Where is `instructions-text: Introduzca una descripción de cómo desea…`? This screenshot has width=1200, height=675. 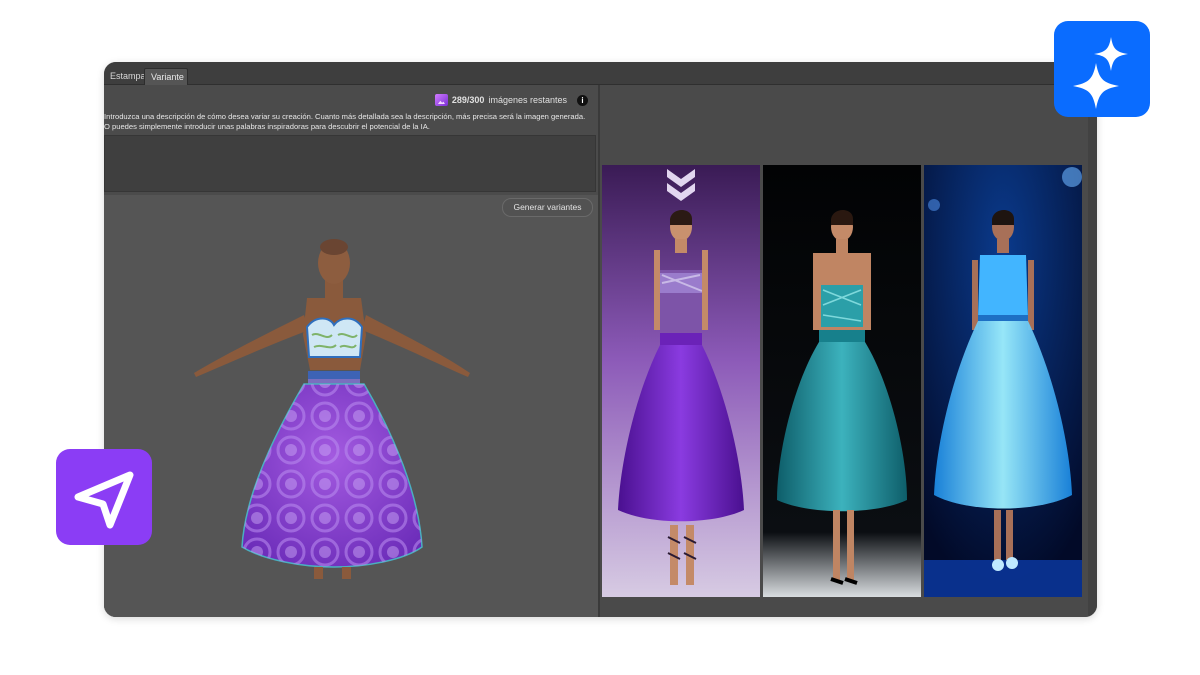
instructions-text: Introduzca una descripción de cómo desea… is located at coordinates (350, 122).